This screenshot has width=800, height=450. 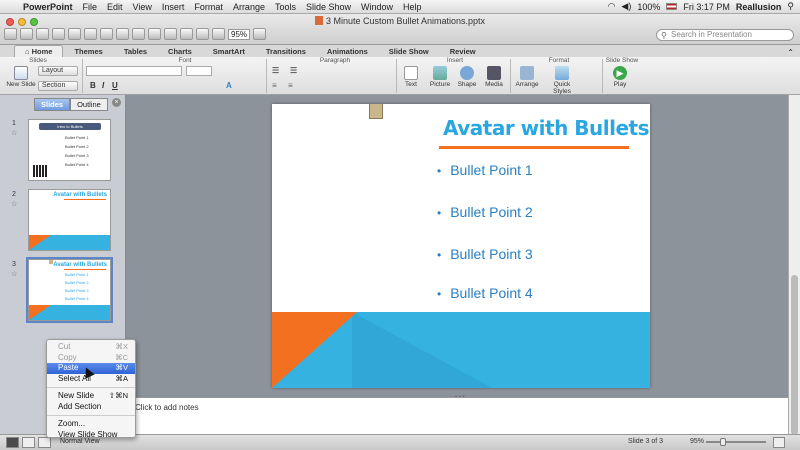 I want to click on insert-media-button: Media, so click(x=494, y=77).